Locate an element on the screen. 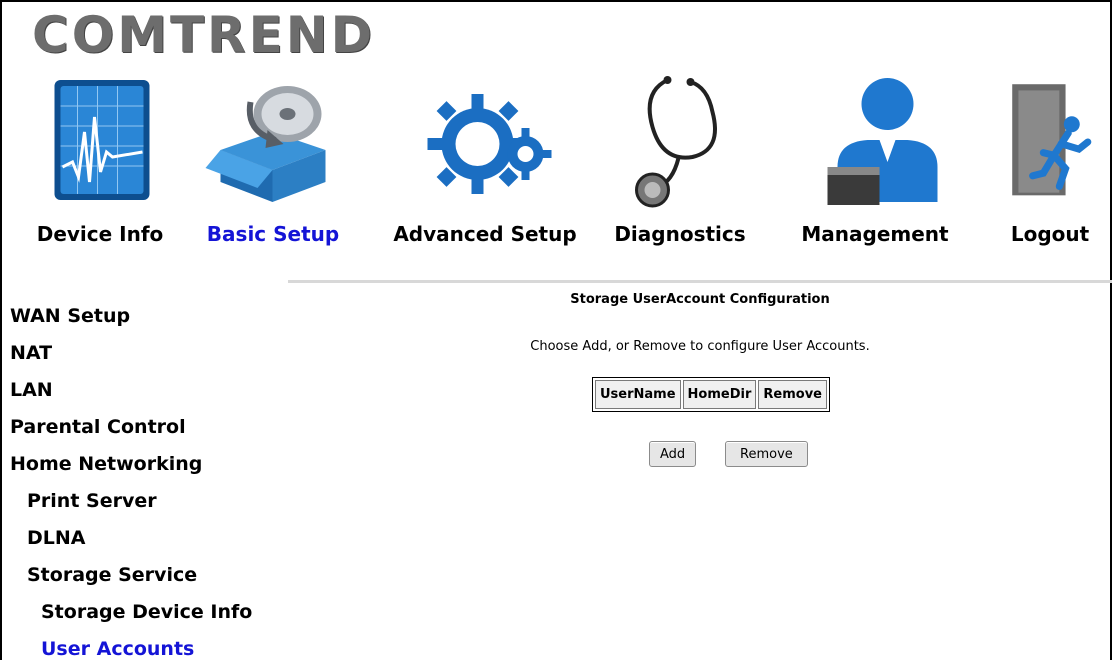  comtrend-logo: COMTREND is located at coordinates (204, 35).